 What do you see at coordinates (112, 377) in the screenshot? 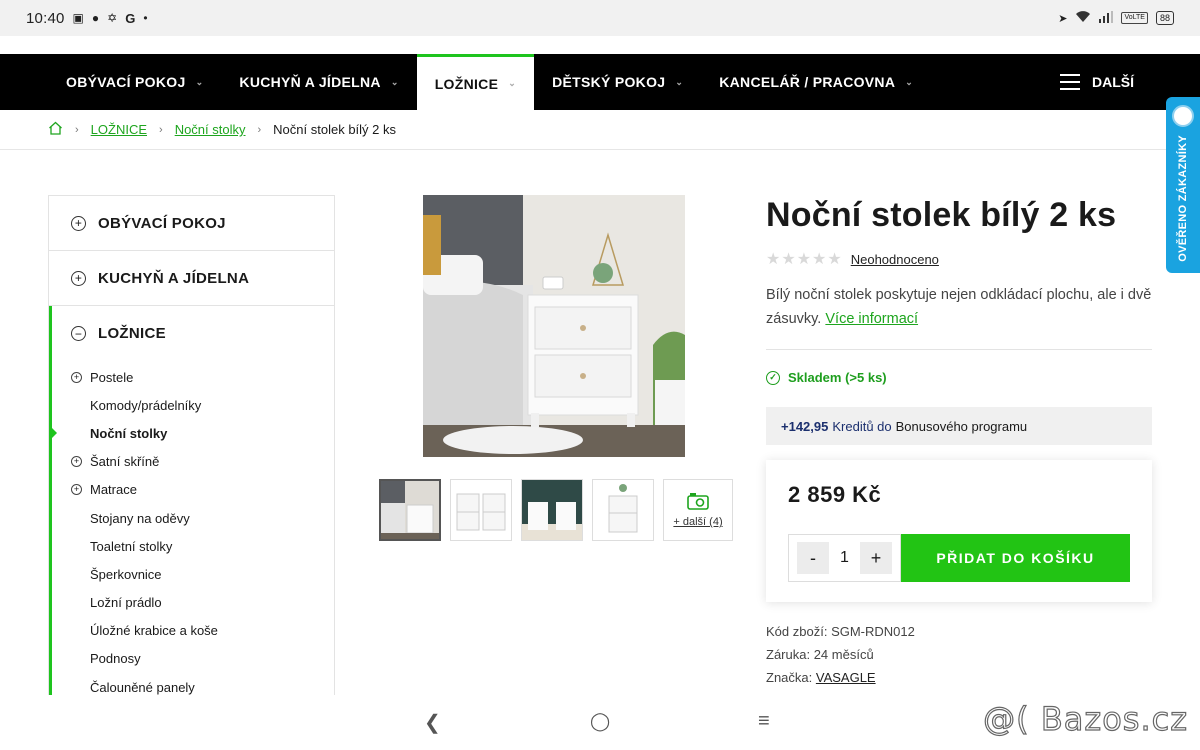
I see `sidebar-item-label: Postele` at bounding box center [112, 377].